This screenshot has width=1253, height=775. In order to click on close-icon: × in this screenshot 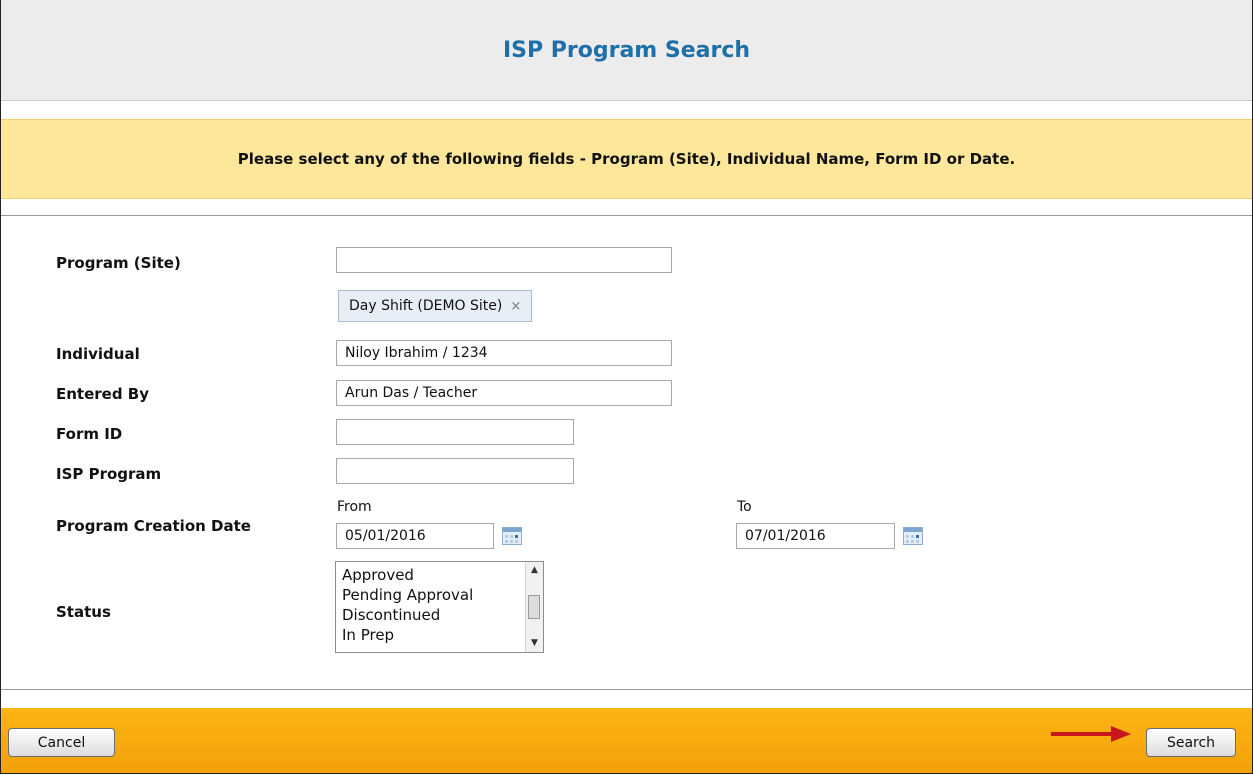, I will do `click(515, 306)`.